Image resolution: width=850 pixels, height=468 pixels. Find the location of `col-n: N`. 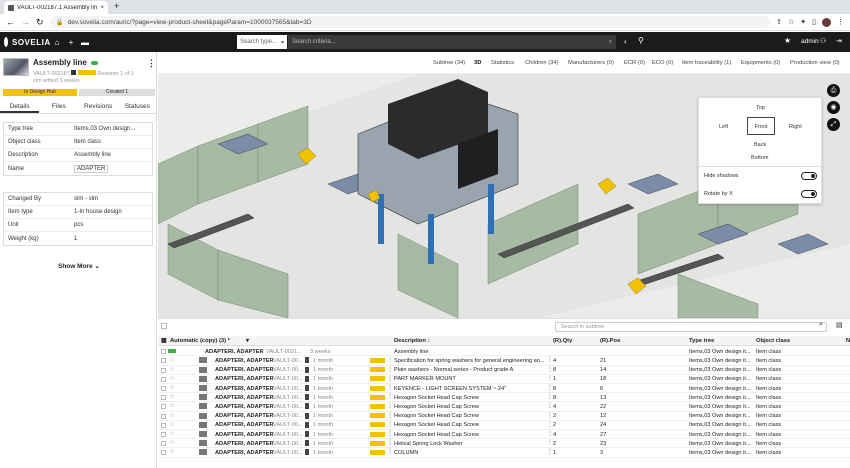

col-n: N is located at coordinates (848, 341).